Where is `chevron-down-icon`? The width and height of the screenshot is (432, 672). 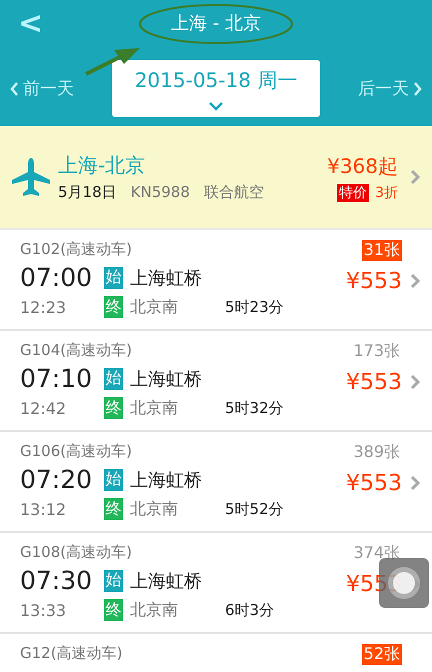
chevron-down-icon is located at coordinates (216, 106).